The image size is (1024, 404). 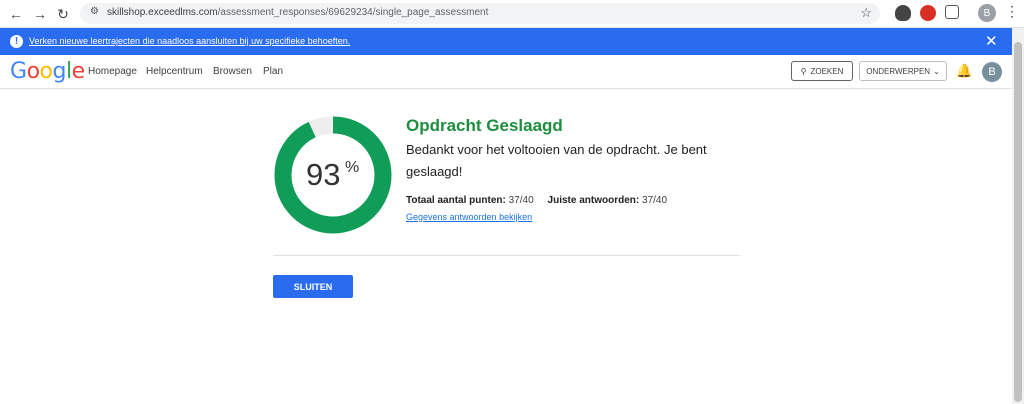 What do you see at coordinates (803, 71) in the screenshot?
I see `search-icon: ⚲` at bounding box center [803, 71].